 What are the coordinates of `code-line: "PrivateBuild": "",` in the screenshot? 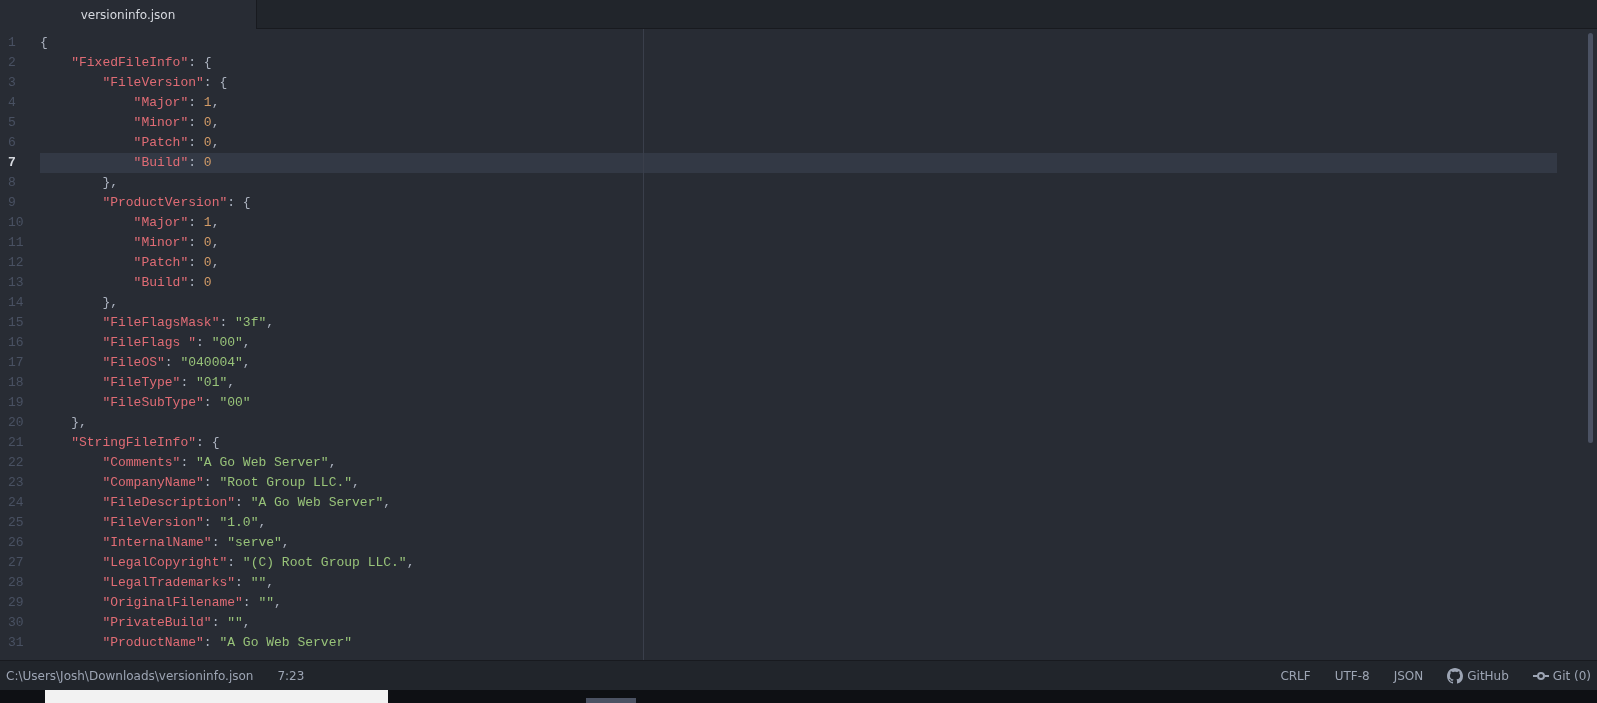 It's located at (176, 623).